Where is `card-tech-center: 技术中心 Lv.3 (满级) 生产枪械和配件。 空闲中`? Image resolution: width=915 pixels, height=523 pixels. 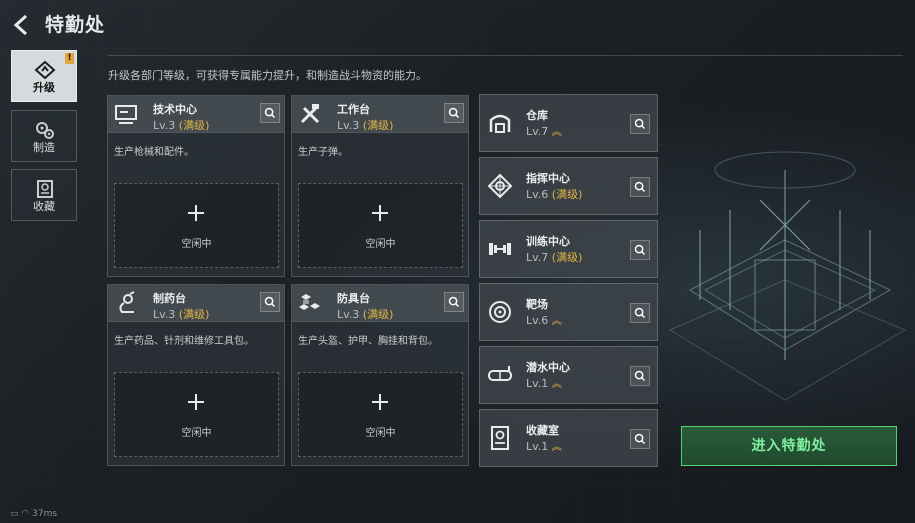 card-tech-center: 技术中心 Lv.3 (满级) 生产枪械和配件。 空闲中 is located at coordinates (196, 186).